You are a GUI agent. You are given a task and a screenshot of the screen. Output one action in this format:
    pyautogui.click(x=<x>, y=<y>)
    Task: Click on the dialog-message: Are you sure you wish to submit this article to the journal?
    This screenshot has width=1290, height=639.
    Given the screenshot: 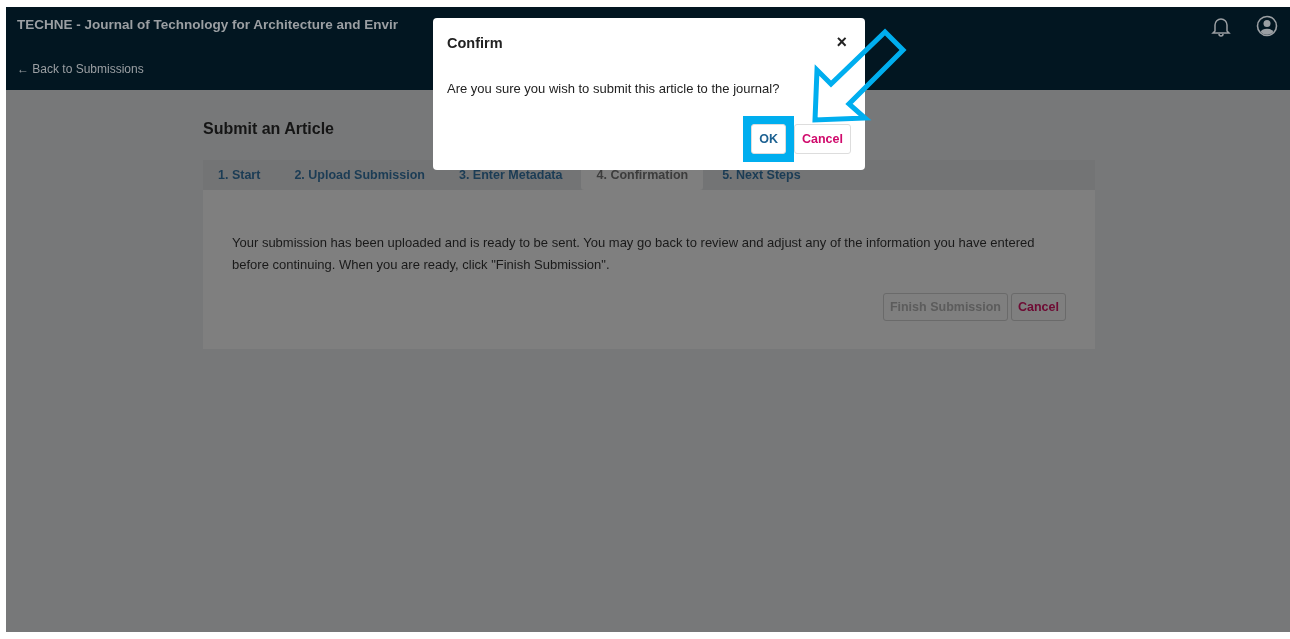 What is the action you would take?
    pyautogui.click(x=614, y=88)
    